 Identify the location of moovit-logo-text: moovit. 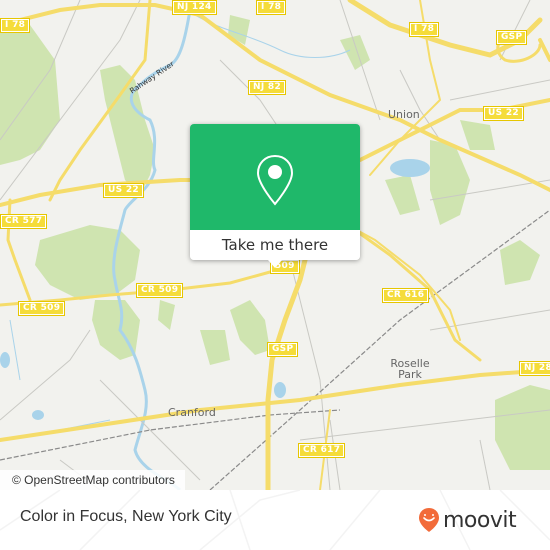
(480, 520).